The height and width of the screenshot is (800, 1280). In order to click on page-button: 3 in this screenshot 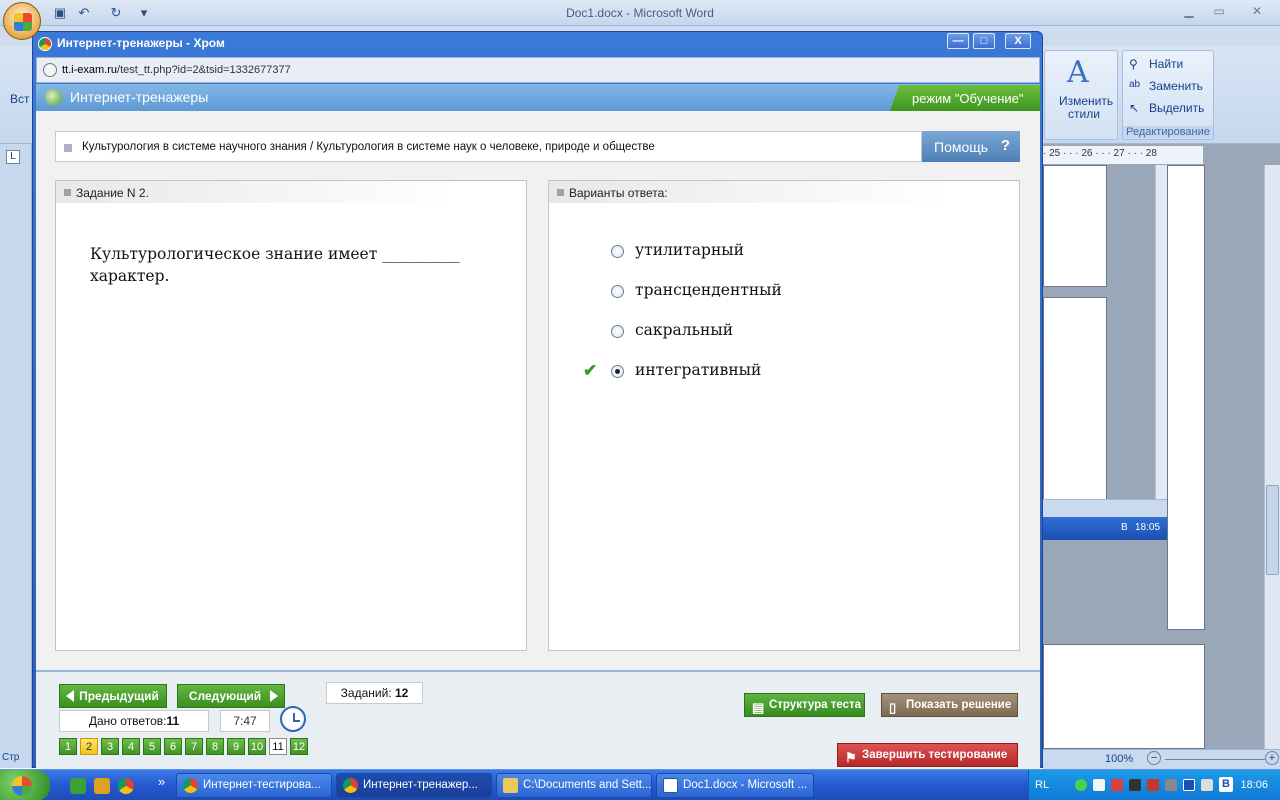, I will do `click(110, 746)`.